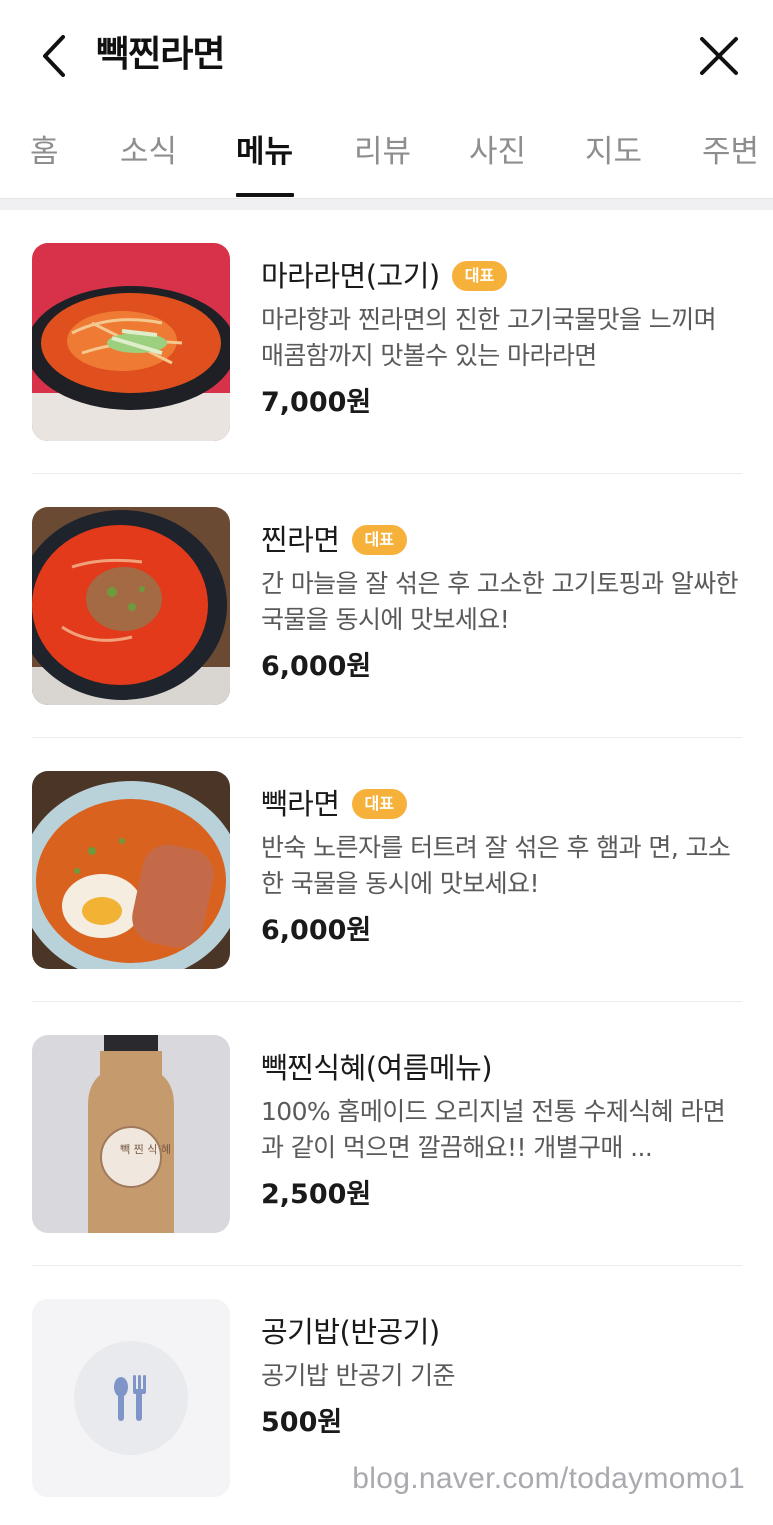 Image resolution: width=773 pixels, height=1525 pixels. What do you see at coordinates (350, 276) in the screenshot?
I see `menu-item-name: 마라라면(고기)` at bounding box center [350, 276].